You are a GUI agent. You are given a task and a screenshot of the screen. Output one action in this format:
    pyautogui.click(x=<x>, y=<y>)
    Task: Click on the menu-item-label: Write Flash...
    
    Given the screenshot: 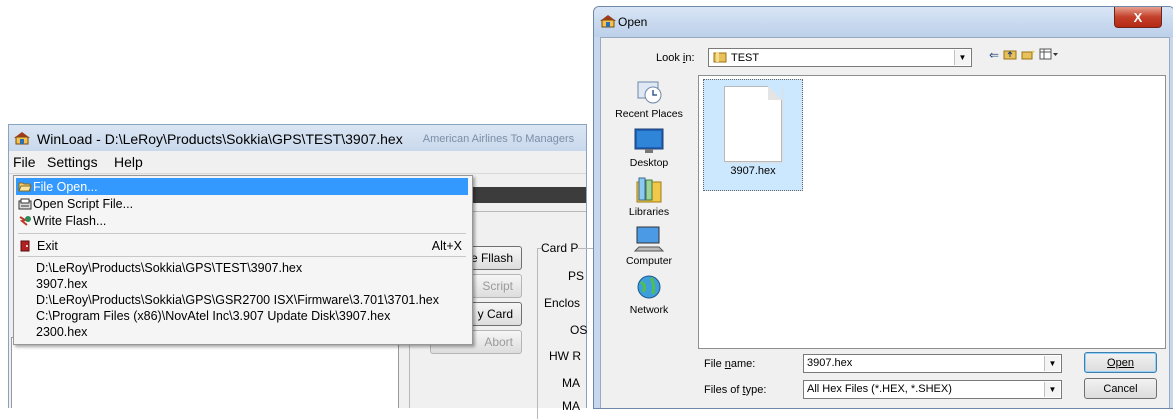 What is the action you would take?
    pyautogui.click(x=70, y=220)
    